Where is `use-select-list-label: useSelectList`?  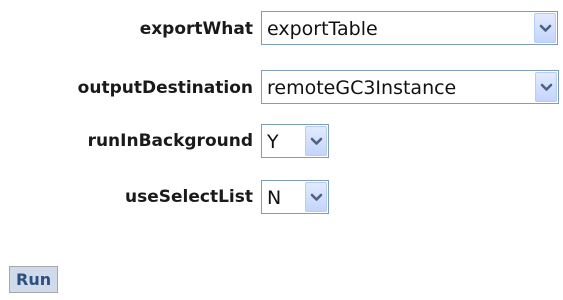 use-select-list-label: useSelectList is located at coordinates (189, 197).